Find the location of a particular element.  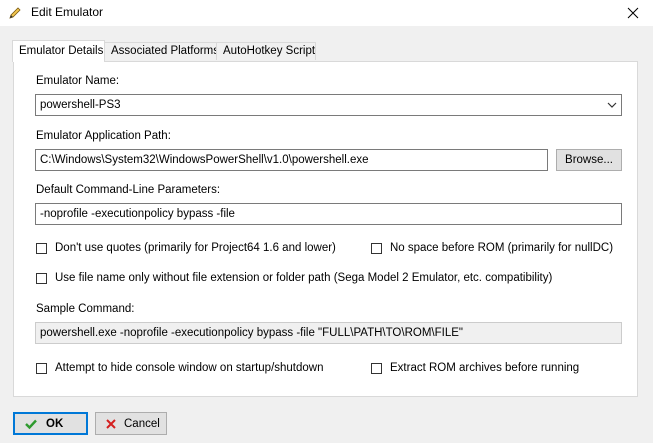

ok-button: OK is located at coordinates (50, 423).